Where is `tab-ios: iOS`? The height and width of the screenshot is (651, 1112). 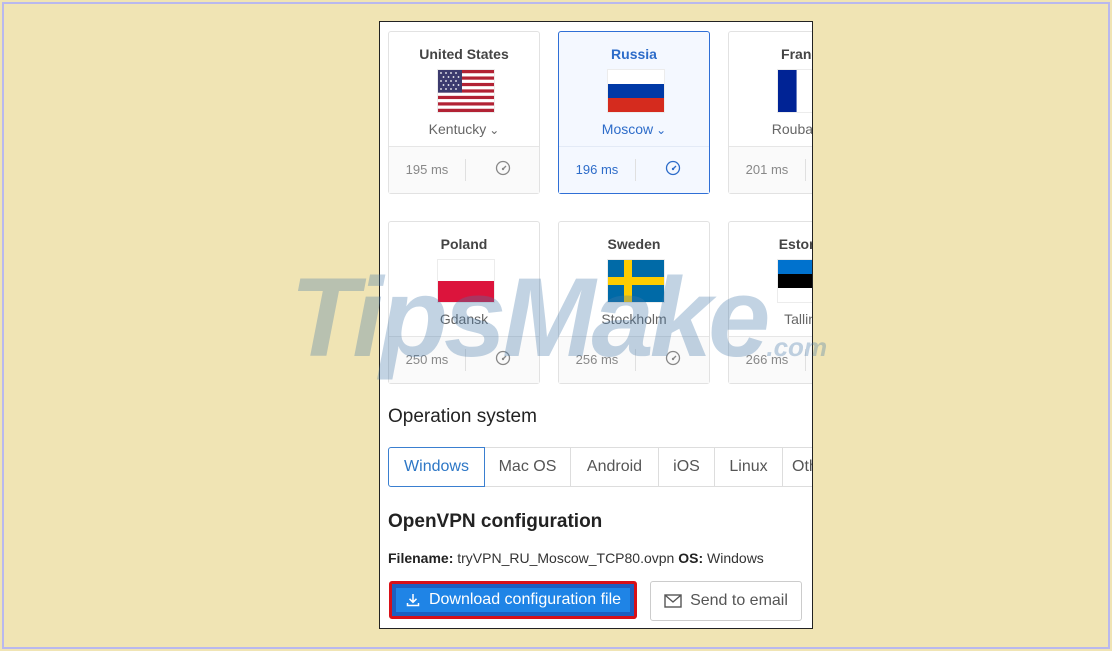 tab-ios: iOS is located at coordinates (686, 467).